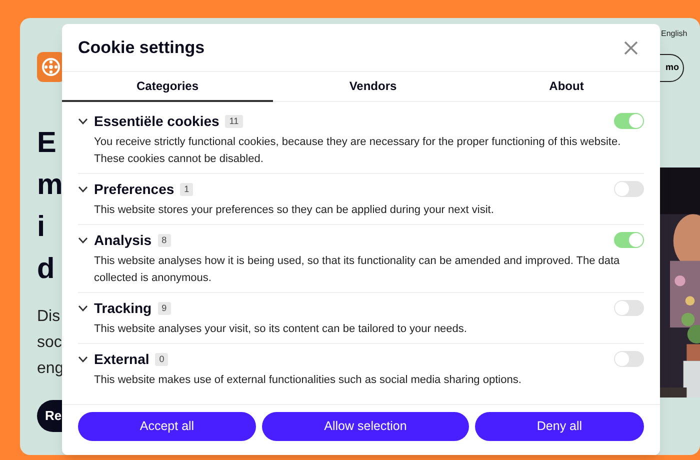 The image size is (700, 460). I want to click on tab: Categories, so click(167, 87).